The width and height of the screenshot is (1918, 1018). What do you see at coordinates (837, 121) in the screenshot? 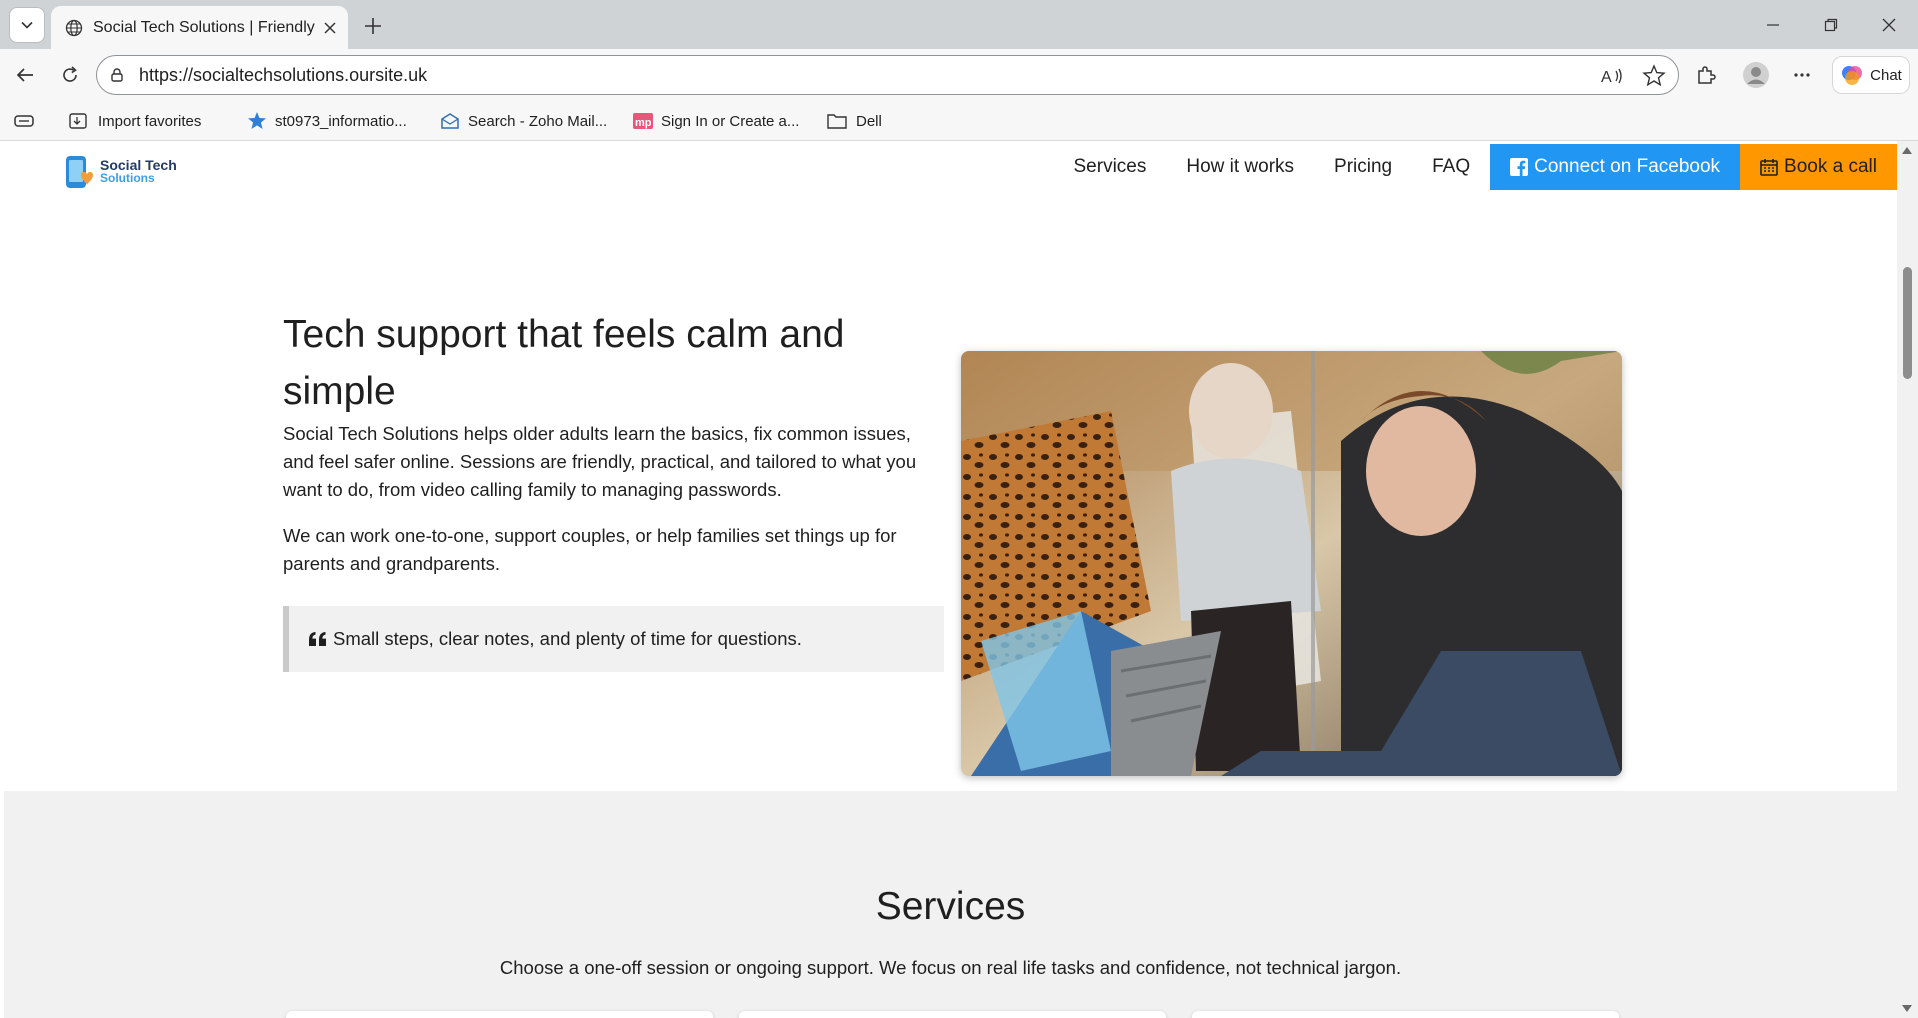
I see `folder-icon` at bounding box center [837, 121].